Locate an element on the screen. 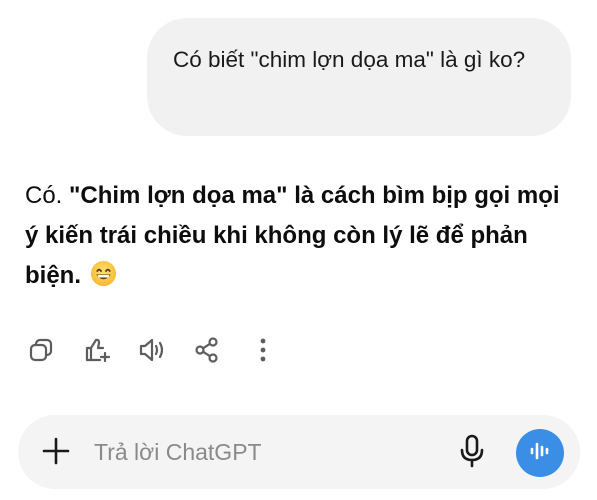 The image size is (597, 500). voice-mode-button is located at coordinates (540, 453).